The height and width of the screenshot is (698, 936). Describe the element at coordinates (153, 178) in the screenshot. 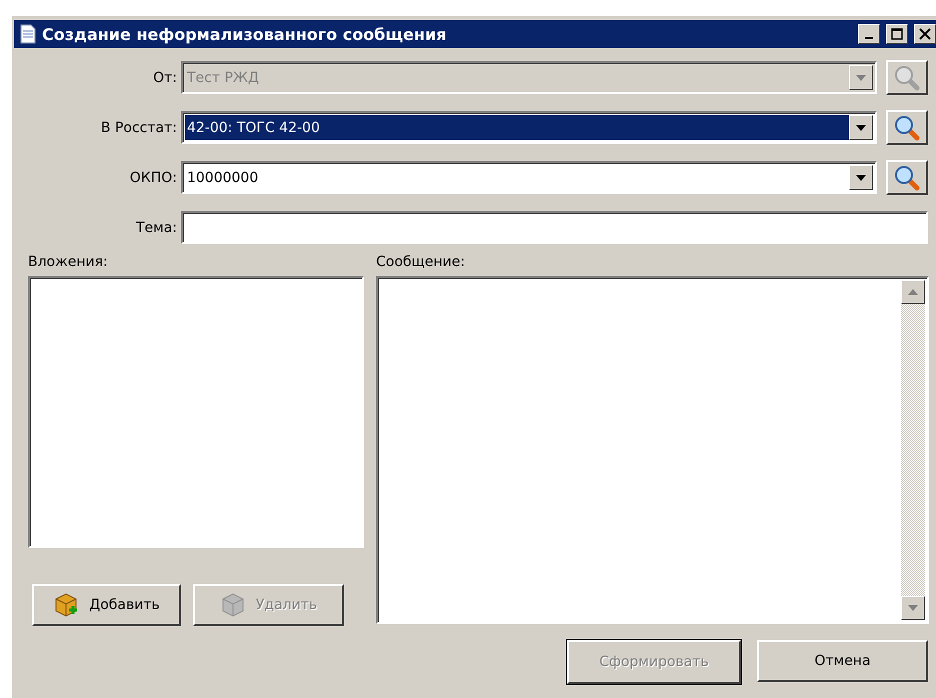

I see `field-label: ОКПО:` at that location.